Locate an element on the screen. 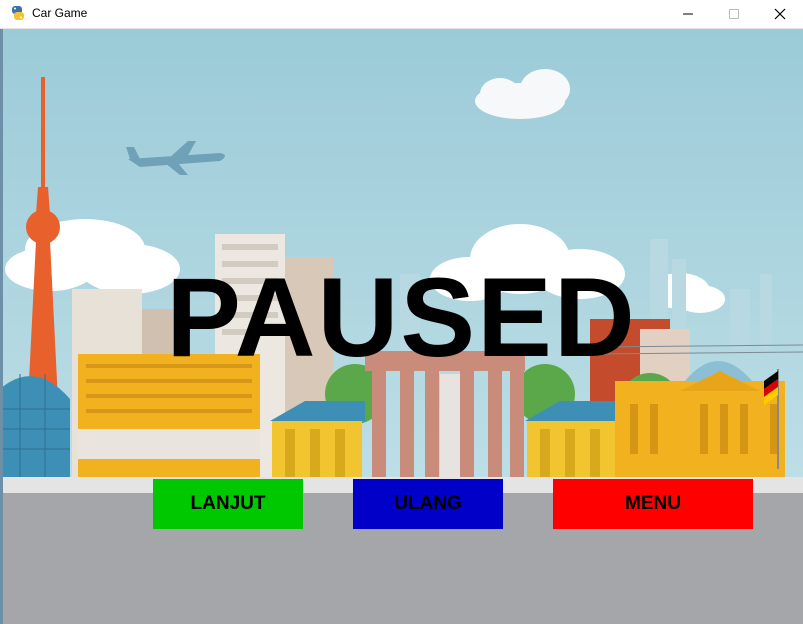 This screenshot has width=803, height=624. continue-button: LANJUT is located at coordinates (228, 504).